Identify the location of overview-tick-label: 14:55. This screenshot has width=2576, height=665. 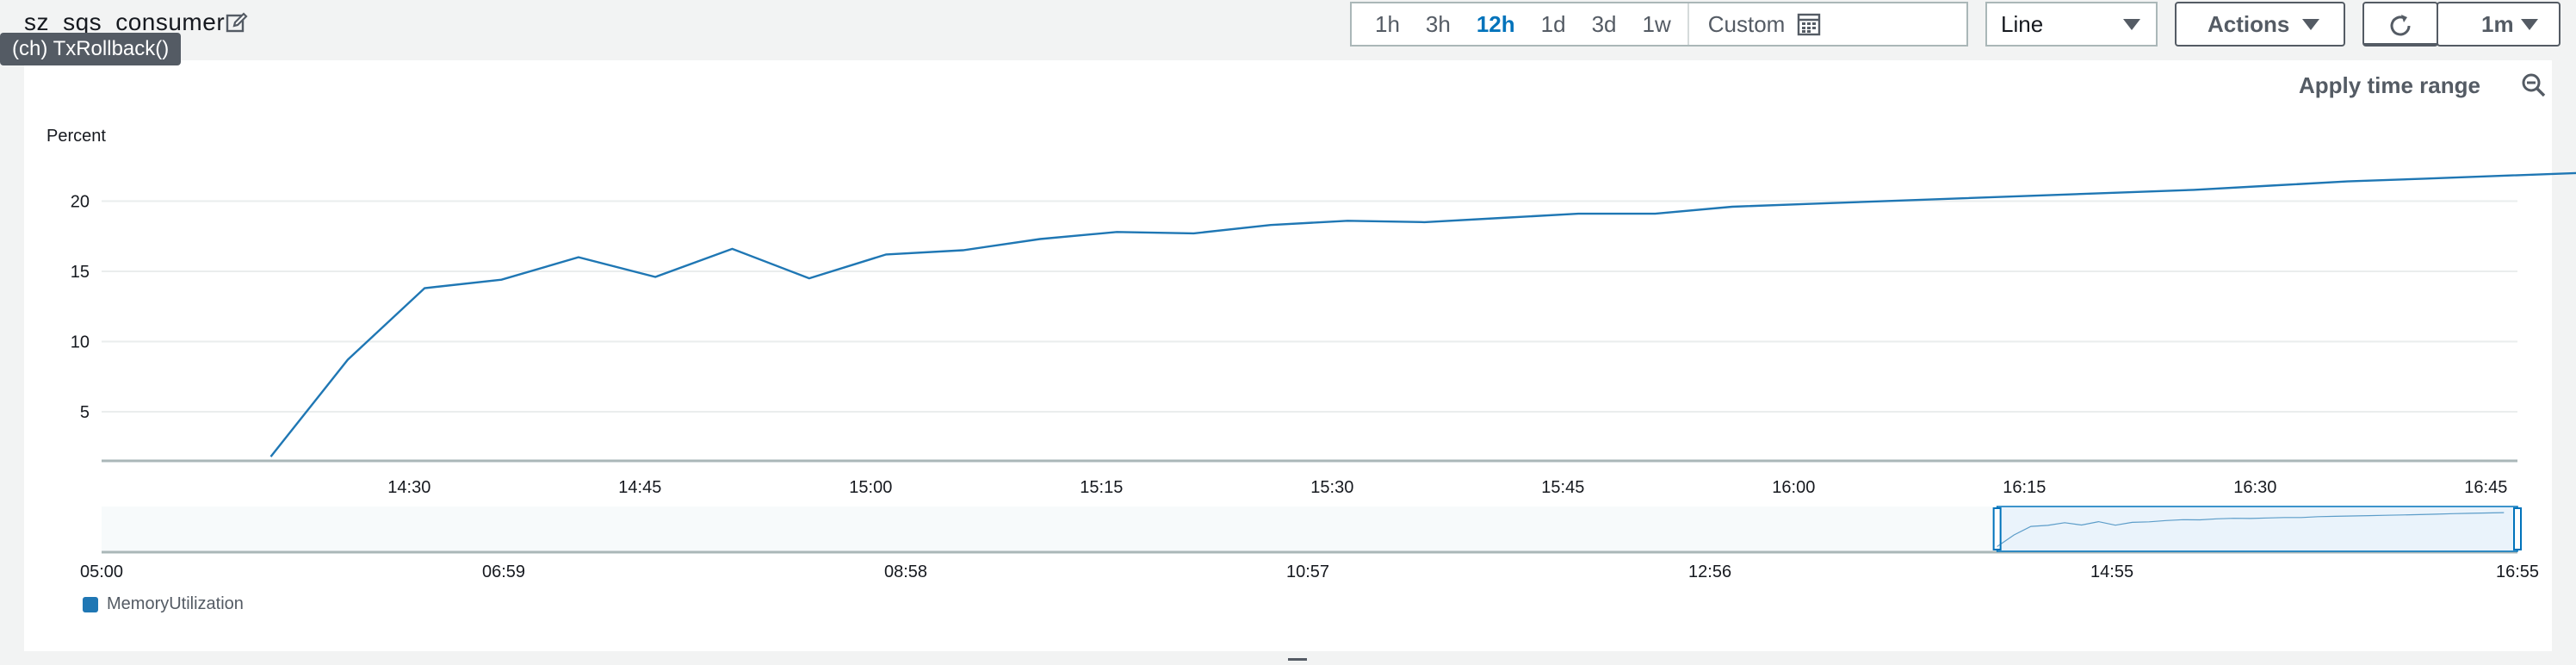
(2111, 571).